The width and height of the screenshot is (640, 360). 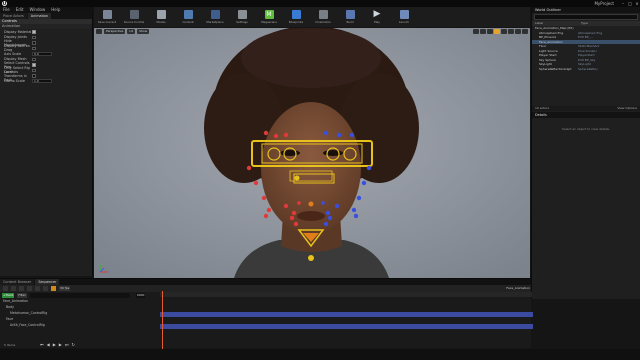 What do you see at coordinates (10, 307) in the screenshot?
I see `track-label: Body` at bounding box center [10, 307].